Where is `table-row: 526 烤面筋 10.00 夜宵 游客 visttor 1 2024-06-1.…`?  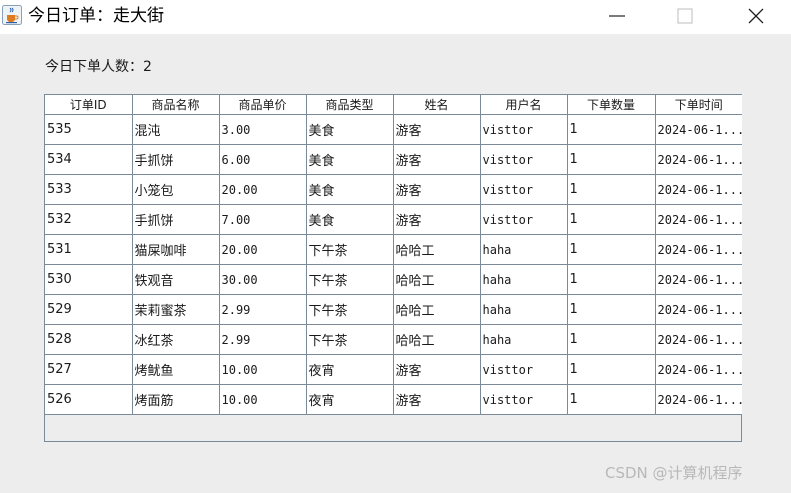
table-row: 526 烤面筋 10.00 夜宵 游客 visttor 1 2024-06-1.… is located at coordinates (393, 399).